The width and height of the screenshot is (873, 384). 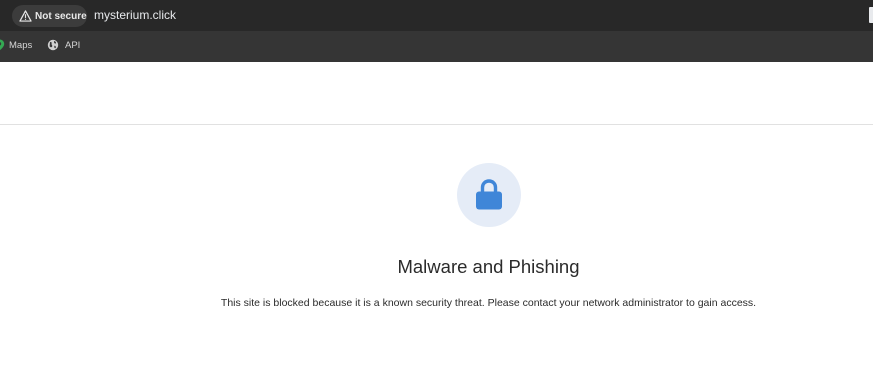 I want to click on globe-icon, so click(x=53, y=45).